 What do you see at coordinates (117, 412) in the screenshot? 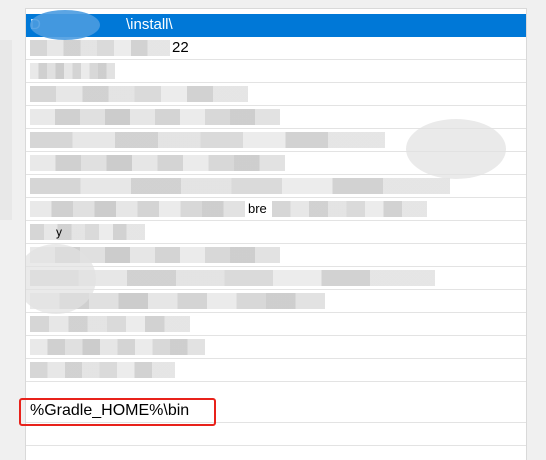
I see `highlight-box` at bounding box center [117, 412].